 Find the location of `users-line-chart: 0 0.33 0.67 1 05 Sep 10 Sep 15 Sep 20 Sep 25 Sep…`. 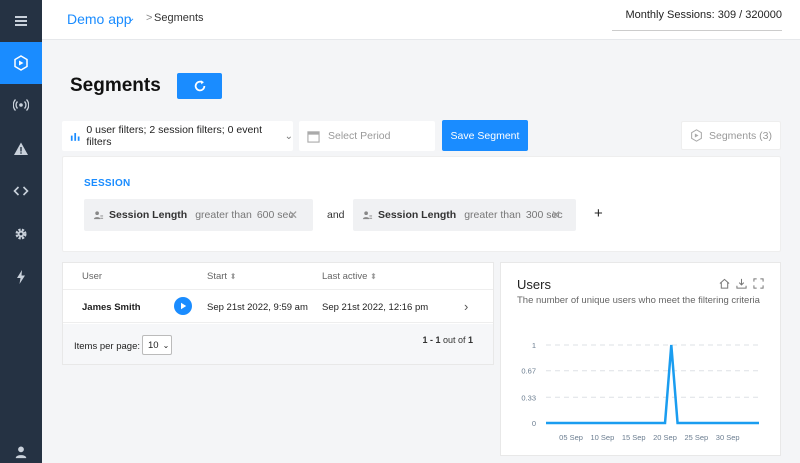

users-line-chart: 0 0.33 0.67 1 05 Sep 10 Sep 15 Sep 20 Sep 25 Sep… is located at coordinates (640, 391).